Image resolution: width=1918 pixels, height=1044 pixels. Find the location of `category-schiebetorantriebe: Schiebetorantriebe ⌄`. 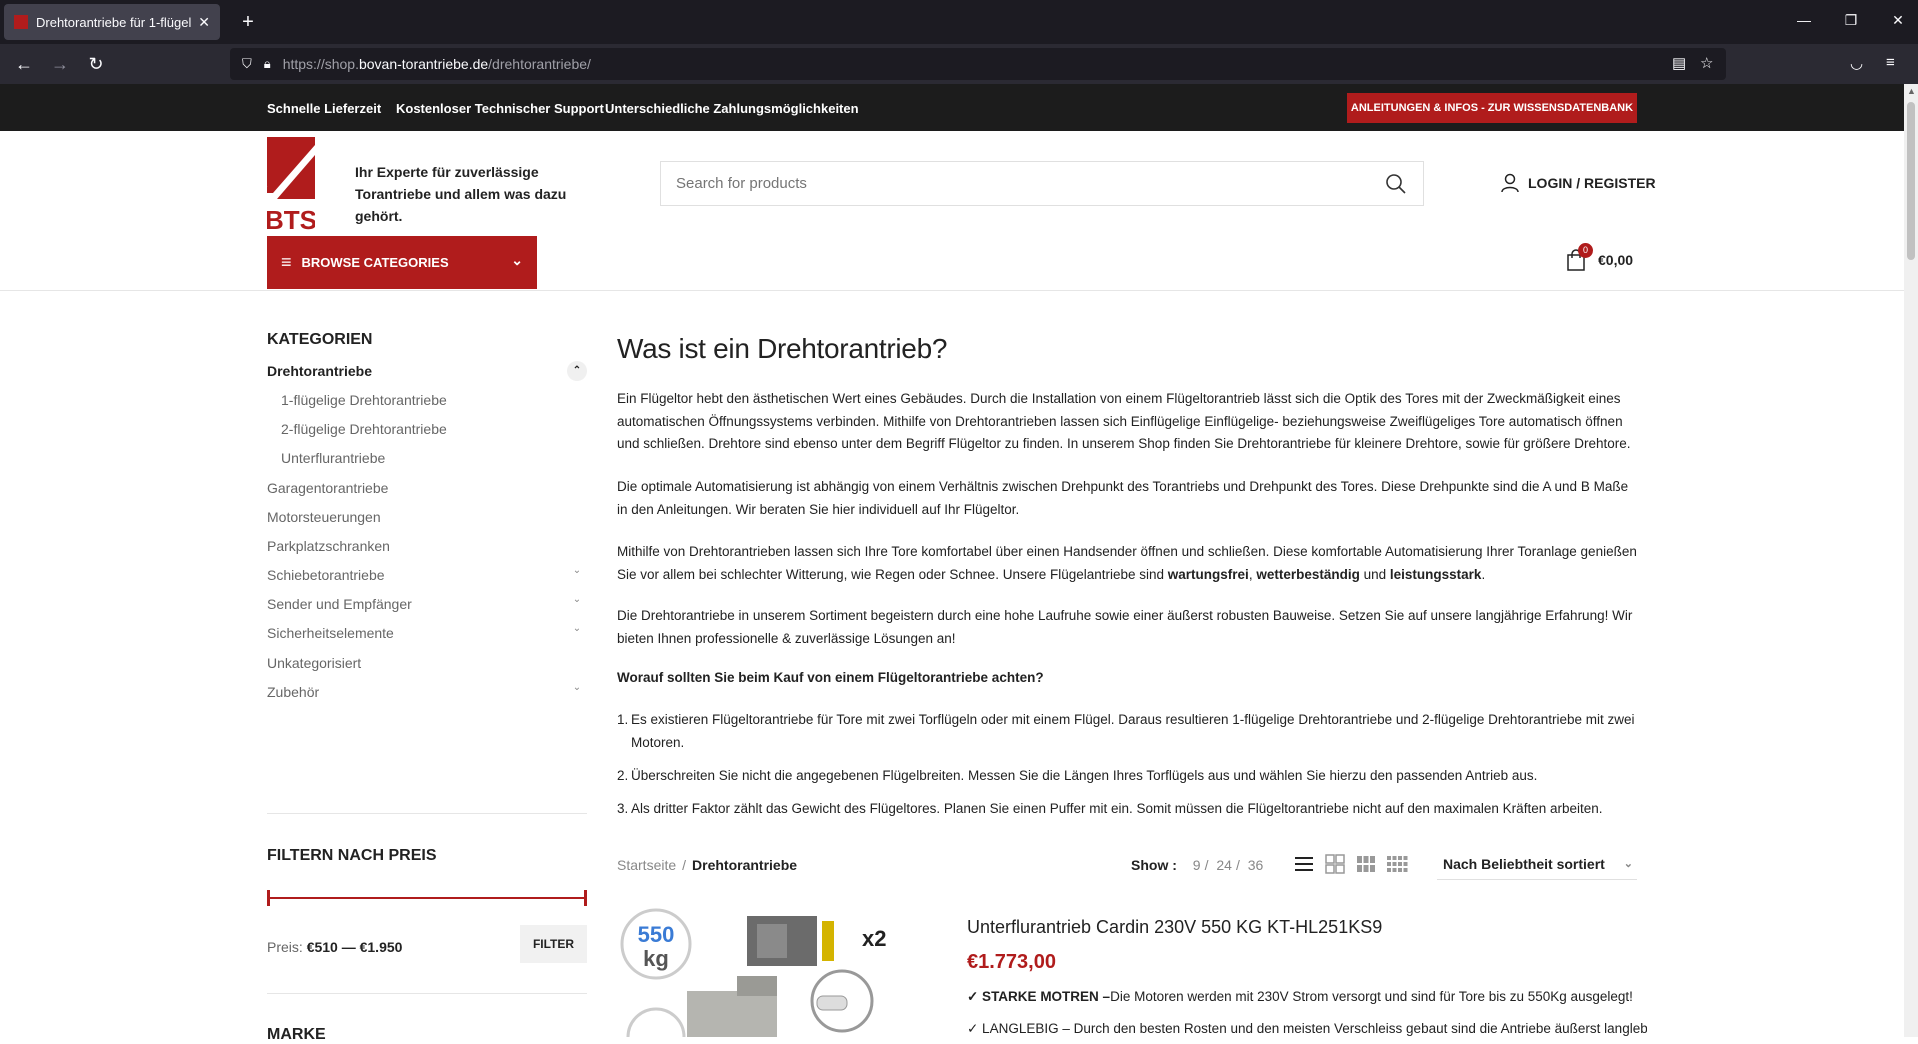

category-schiebetorantriebe: Schiebetorantriebe ⌄ is located at coordinates (427, 575).